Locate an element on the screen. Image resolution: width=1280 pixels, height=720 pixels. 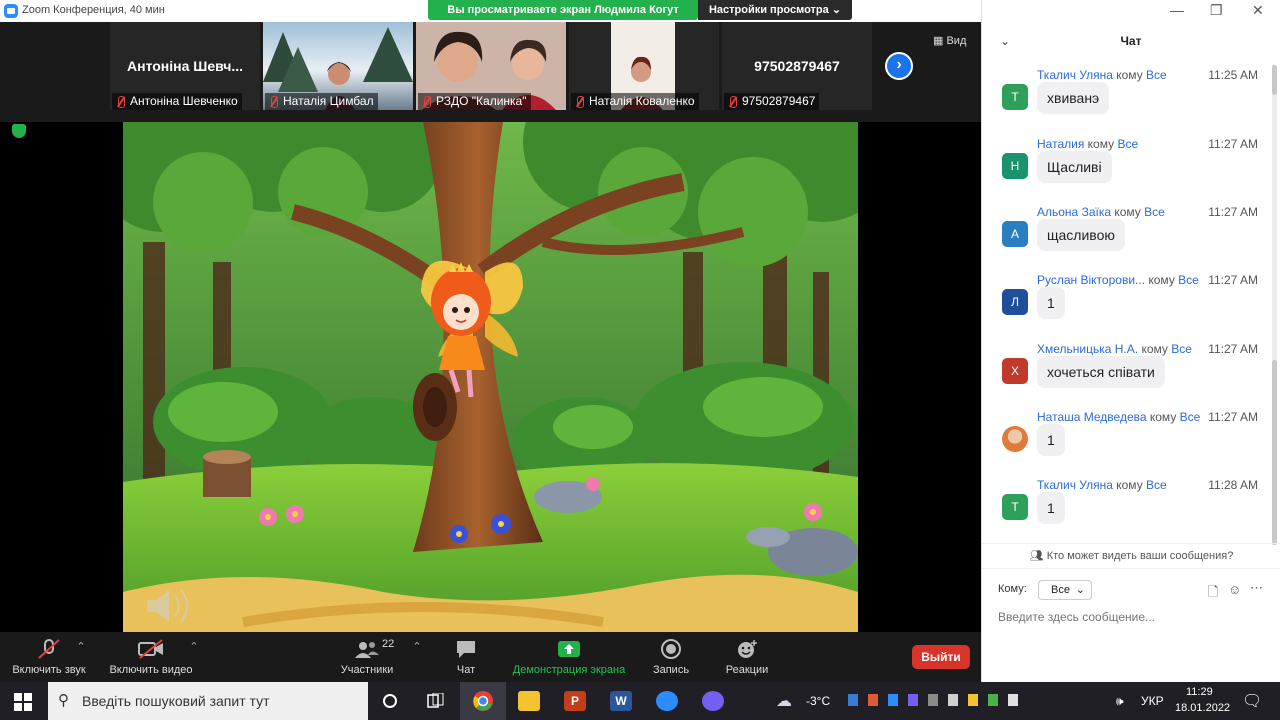
who-can-see-link: 👥︎ Кто может видеть ваши сообщения? is located at coordinates (1131, 555).